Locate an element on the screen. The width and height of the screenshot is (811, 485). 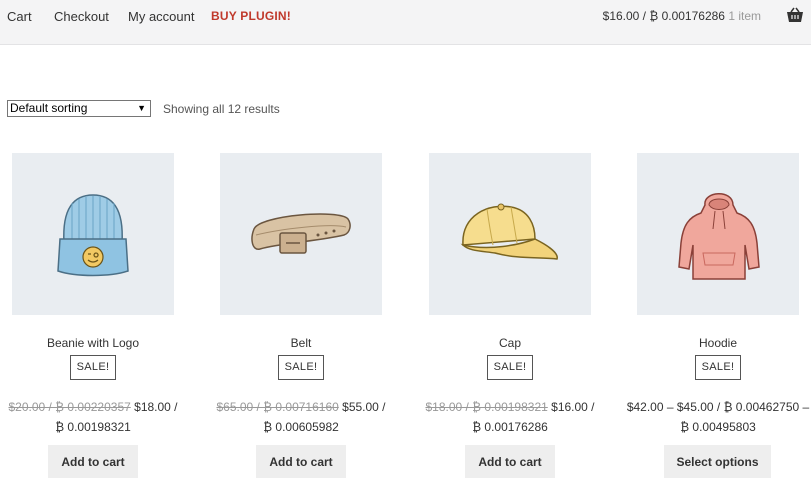
beanie-image is located at coordinates (93, 235).